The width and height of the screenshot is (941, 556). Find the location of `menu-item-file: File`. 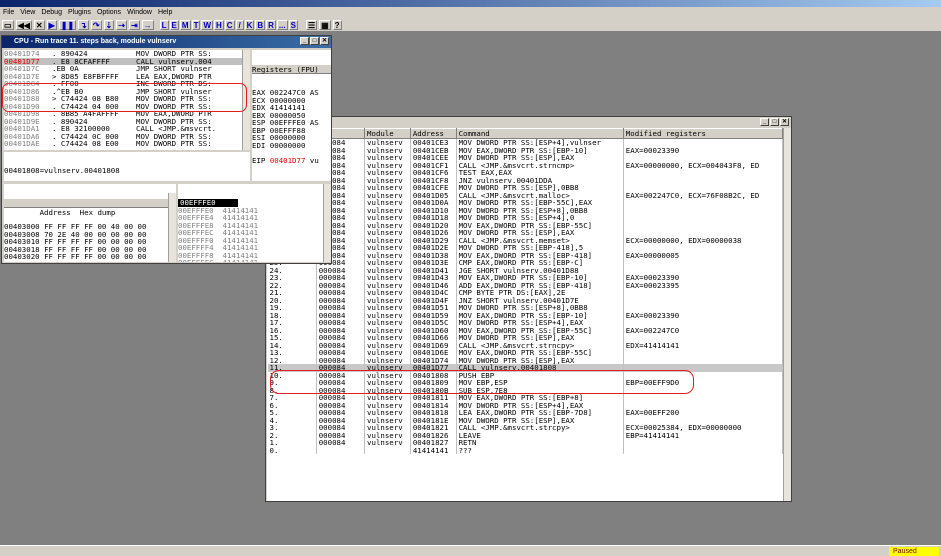

menu-item-file: File is located at coordinates (8, 12).